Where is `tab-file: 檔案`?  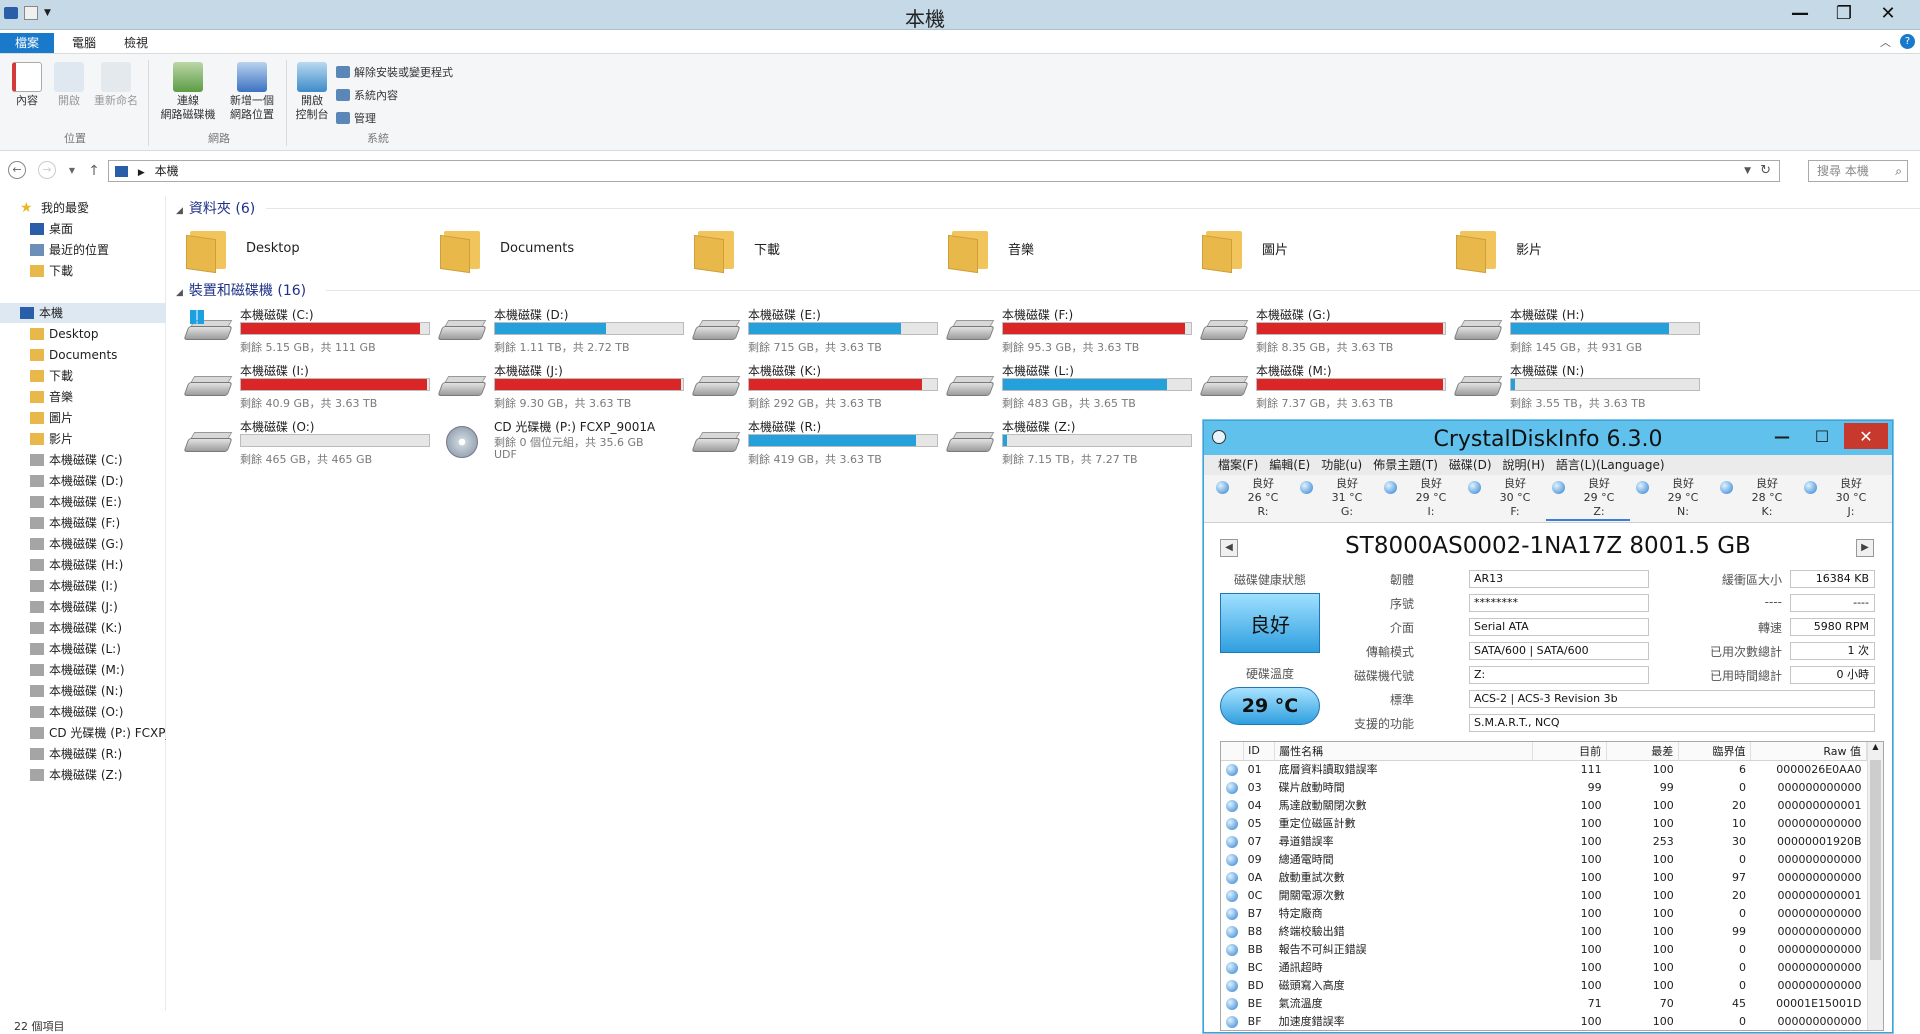 tab-file: 檔案 is located at coordinates (27, 43).